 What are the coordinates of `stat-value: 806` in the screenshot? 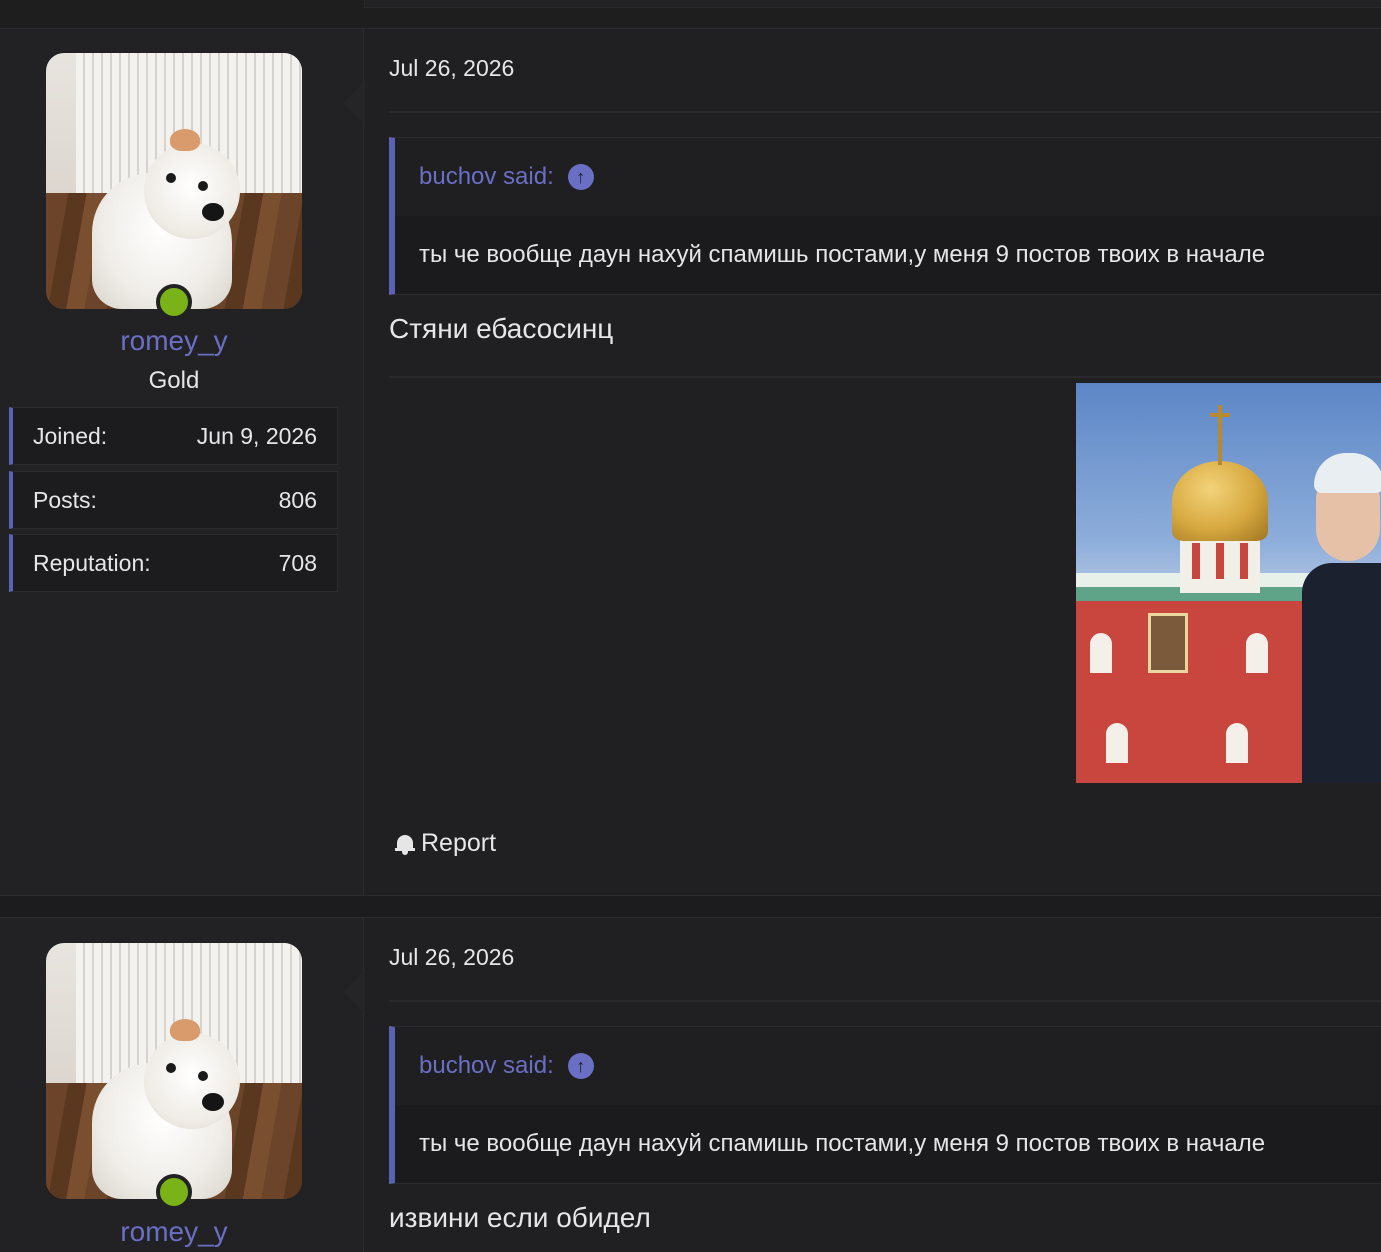 It's located at (297, 499).